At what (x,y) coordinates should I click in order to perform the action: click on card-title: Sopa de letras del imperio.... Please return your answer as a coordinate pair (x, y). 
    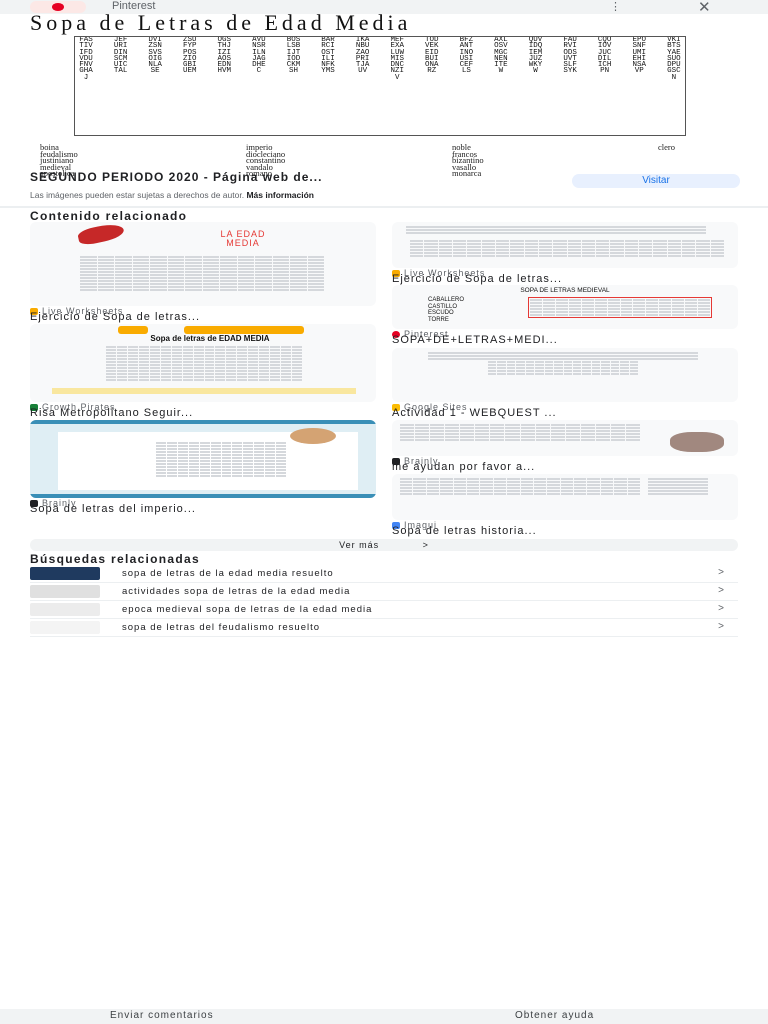
    Looking at the image, I should click on (113, 509).